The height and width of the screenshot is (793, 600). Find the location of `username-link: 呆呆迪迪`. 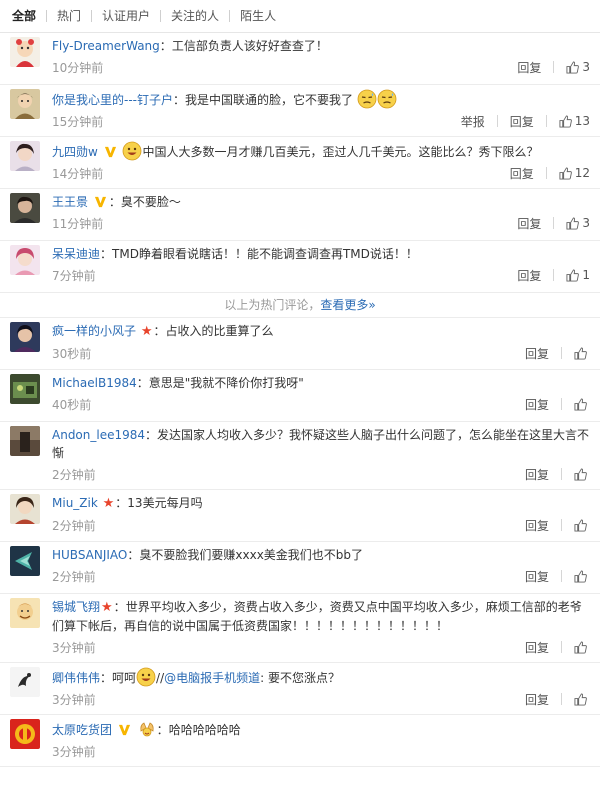

username-link: 呆呆迪迪 is located at coordinates (76, 254).